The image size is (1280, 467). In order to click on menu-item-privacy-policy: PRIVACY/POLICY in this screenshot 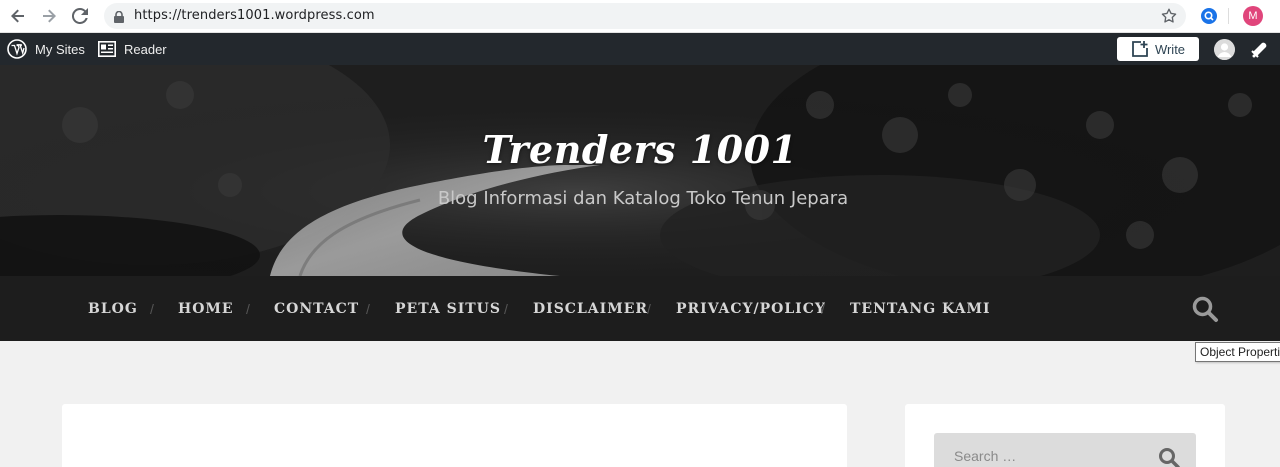, I will do `click(751, 308)`.